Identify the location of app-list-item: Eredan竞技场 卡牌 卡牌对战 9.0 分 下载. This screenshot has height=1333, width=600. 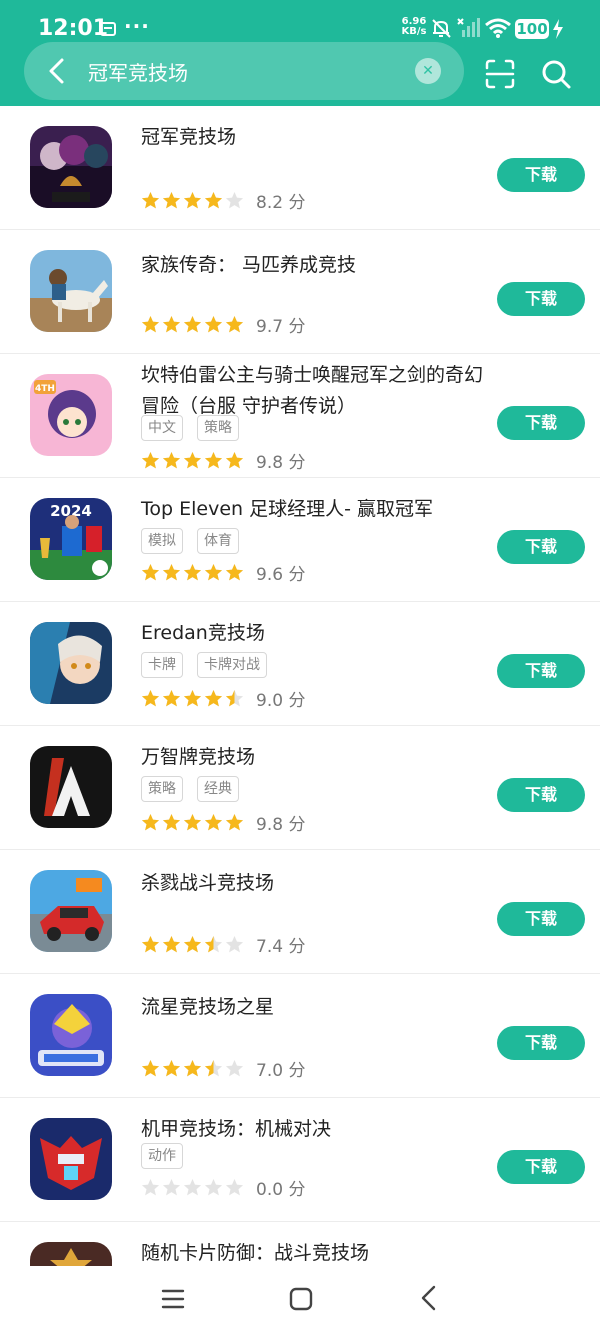
(300, 664).